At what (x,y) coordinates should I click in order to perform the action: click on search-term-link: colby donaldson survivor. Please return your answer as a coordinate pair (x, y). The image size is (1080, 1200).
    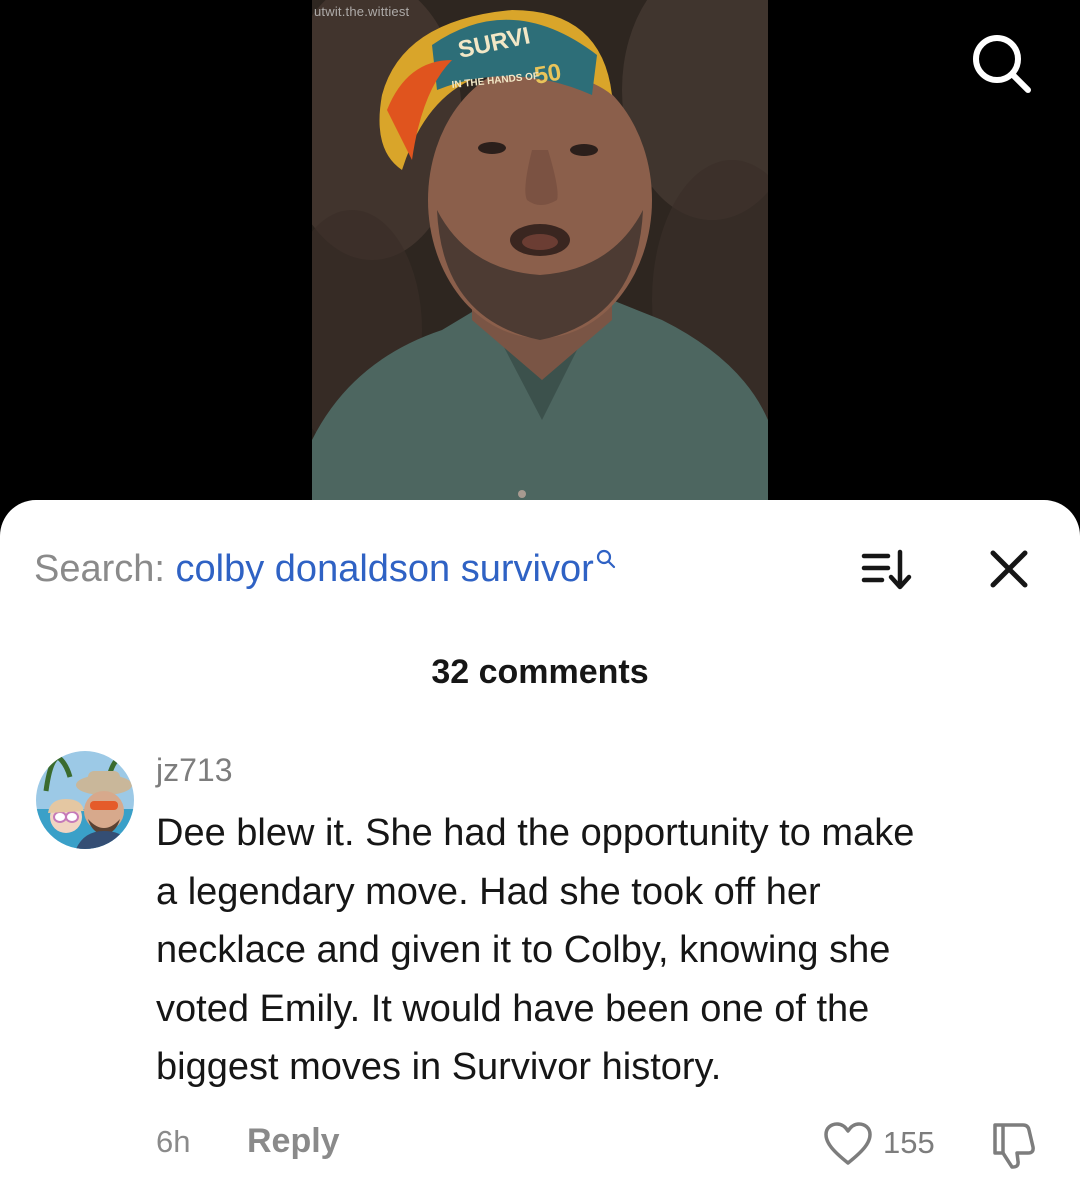
    Looking at the image, I should click on (385, 569).